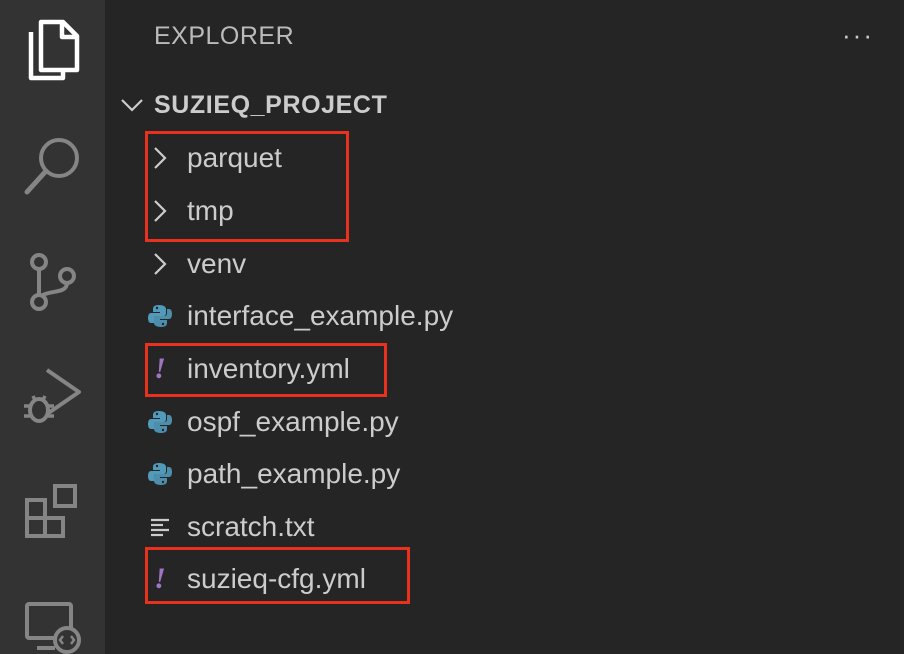 The image size is (904, 654). What do you see at coordinates (52, 283) in the screenshot?
I see `source-control-icon` at bounding box center [52, 283].